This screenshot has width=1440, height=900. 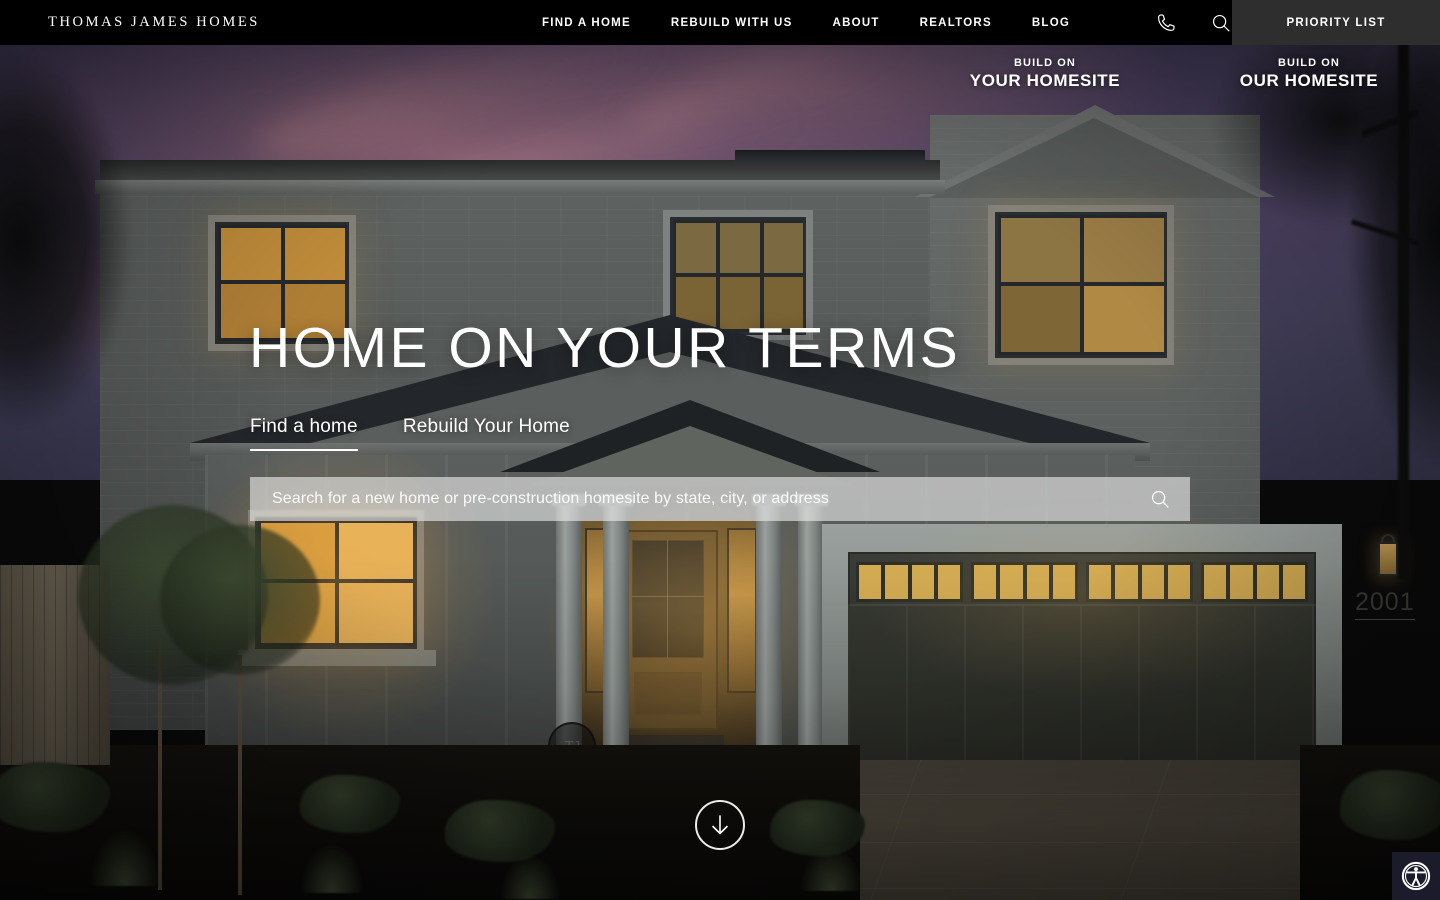 I want to click on tab-rebuild-your-home: Rebuild Your Home, so click(x=486, y=433).